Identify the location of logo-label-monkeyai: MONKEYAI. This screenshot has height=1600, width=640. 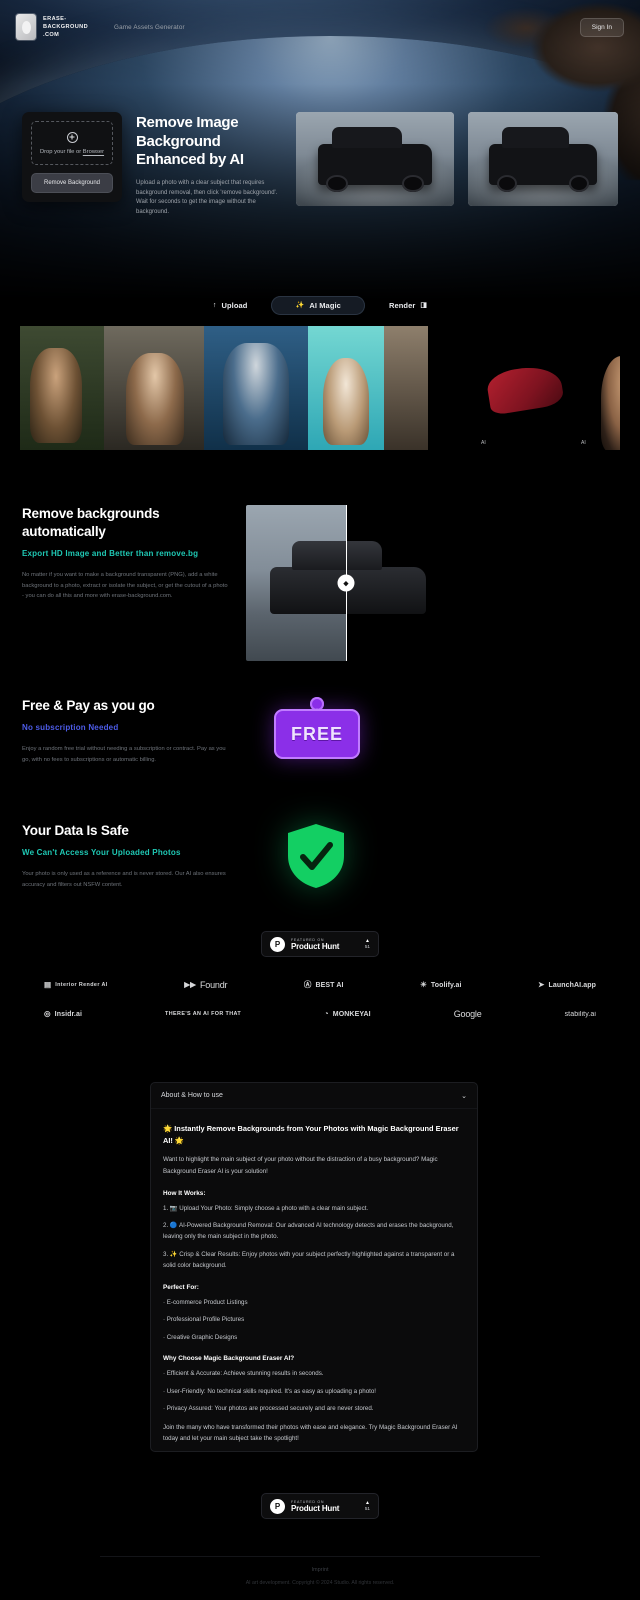
(351, 1014).